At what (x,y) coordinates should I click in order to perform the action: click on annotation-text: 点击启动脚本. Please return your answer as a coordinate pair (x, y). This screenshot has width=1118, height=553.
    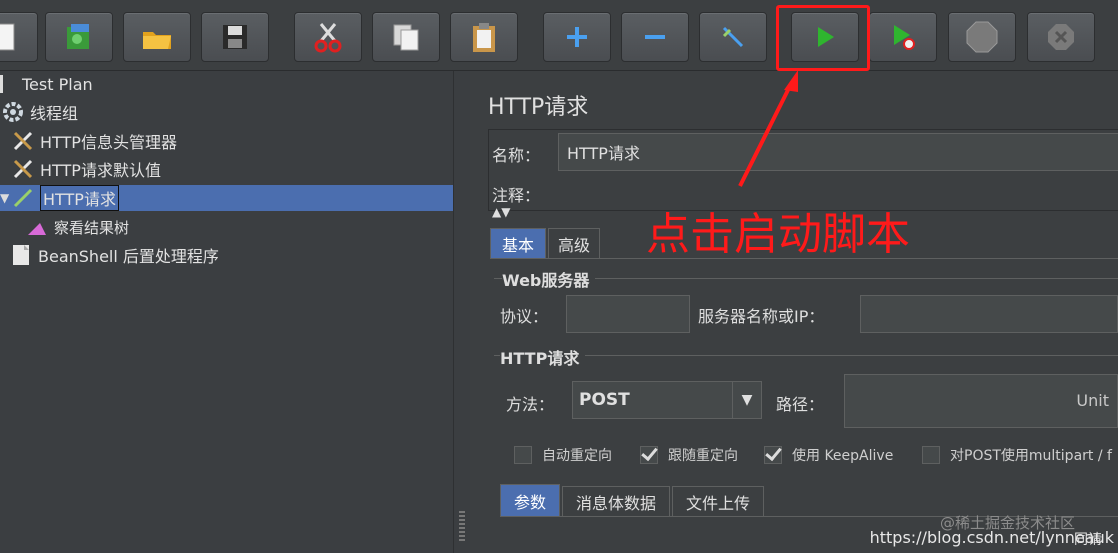
    Looking at the image, I should click on (778, 234).